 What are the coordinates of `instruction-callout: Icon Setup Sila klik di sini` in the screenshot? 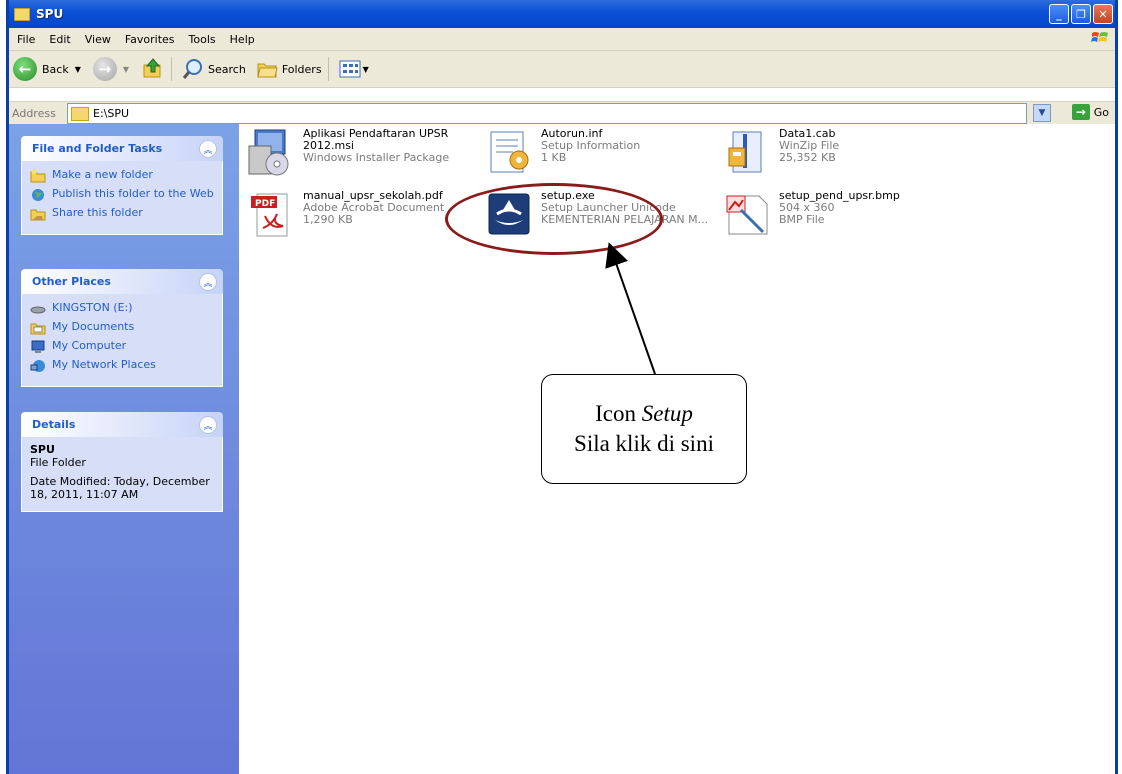 It's located at (644, 429).